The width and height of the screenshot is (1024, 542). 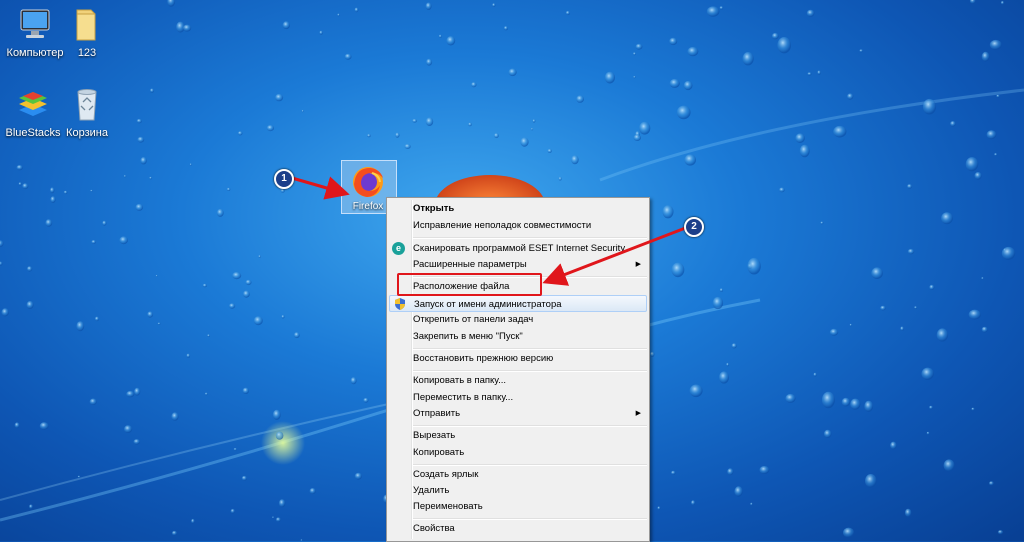 I want to click on menu-item-open: Открыть, so click(x=518, y=208).